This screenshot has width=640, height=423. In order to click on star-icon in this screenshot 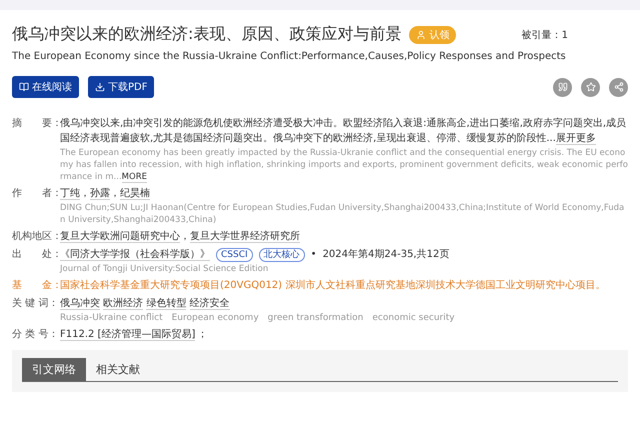, I will do `click(591, 87)`.